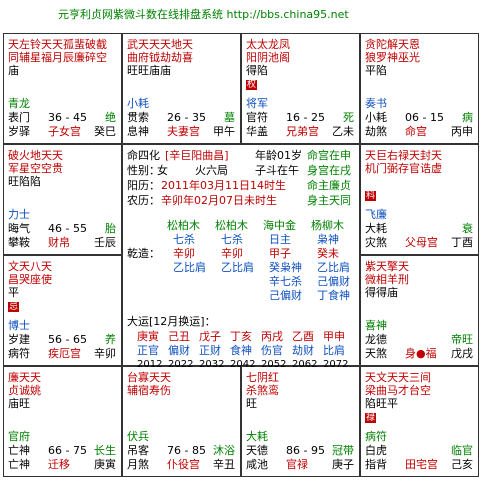 The image size is (482, 480). I want to click on star-names-2: 微相羊刑, so click(387, 279).